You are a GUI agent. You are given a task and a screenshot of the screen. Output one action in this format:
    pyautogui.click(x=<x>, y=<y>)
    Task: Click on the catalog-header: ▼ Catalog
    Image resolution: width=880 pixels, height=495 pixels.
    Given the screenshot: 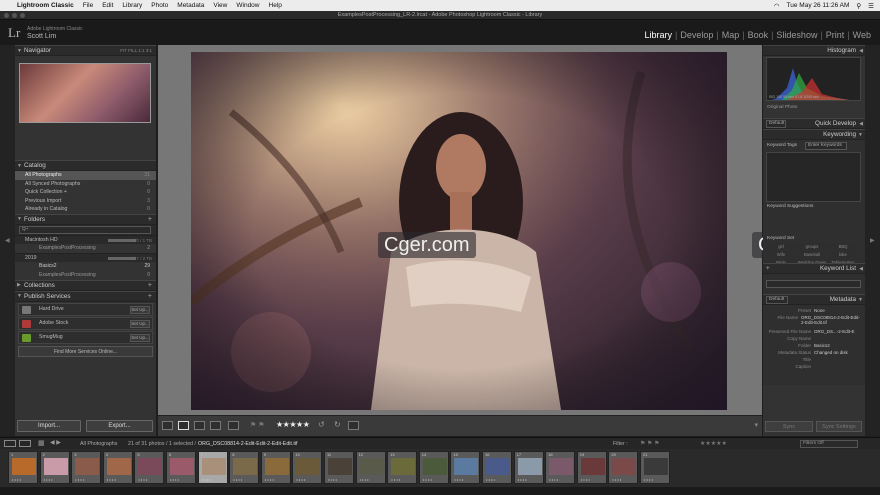 What is the action you would take?
    pyautogui.click(x=85, y=165)
    